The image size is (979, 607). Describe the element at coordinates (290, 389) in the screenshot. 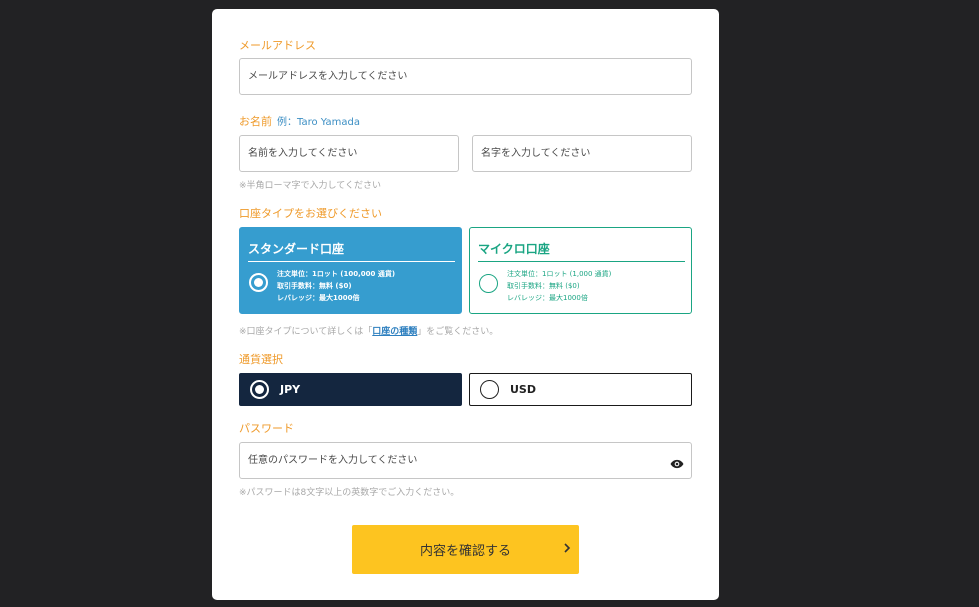

I see `jpy-label: JPY` at that location.